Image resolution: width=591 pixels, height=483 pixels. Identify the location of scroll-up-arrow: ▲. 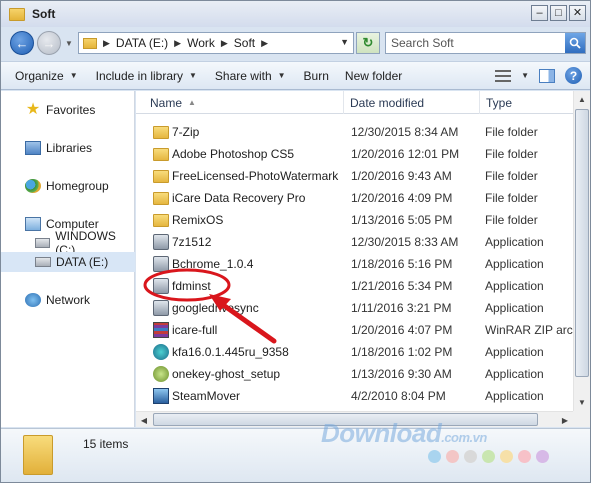
(582, 99).